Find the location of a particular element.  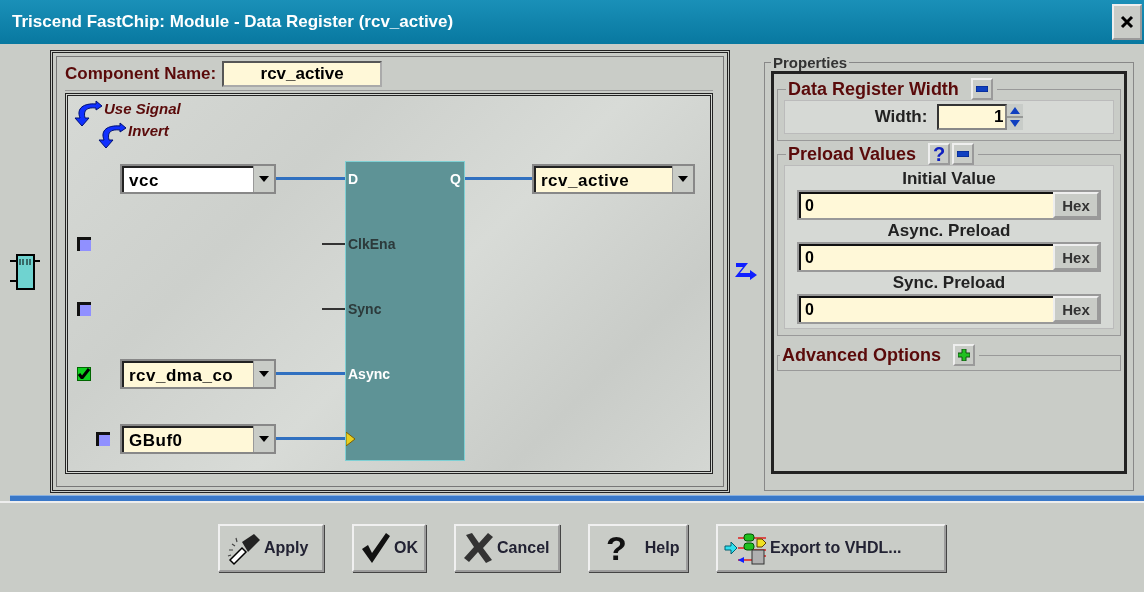

expand-button is located at coordinates (964, 355).